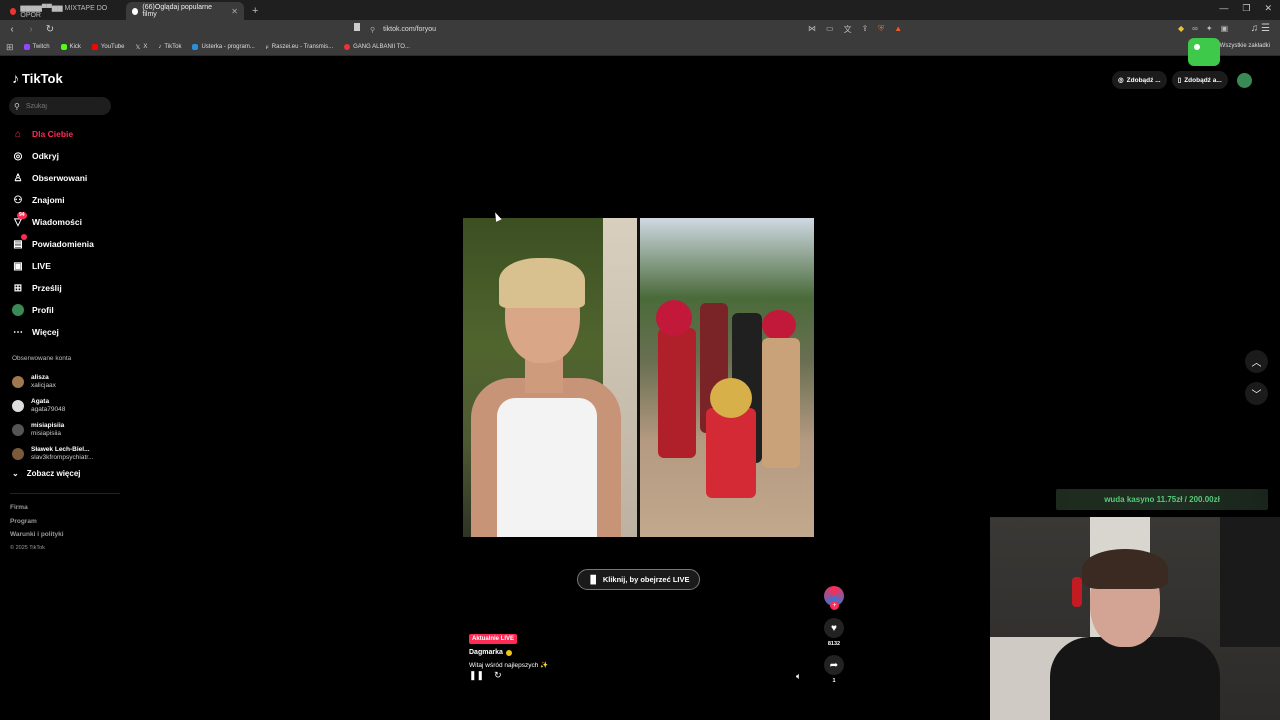 The image size is (1280, 720). Describe the element at coordinates (1181, 28) in the screenshot. I see `wallet-icon: ◆` at that location.